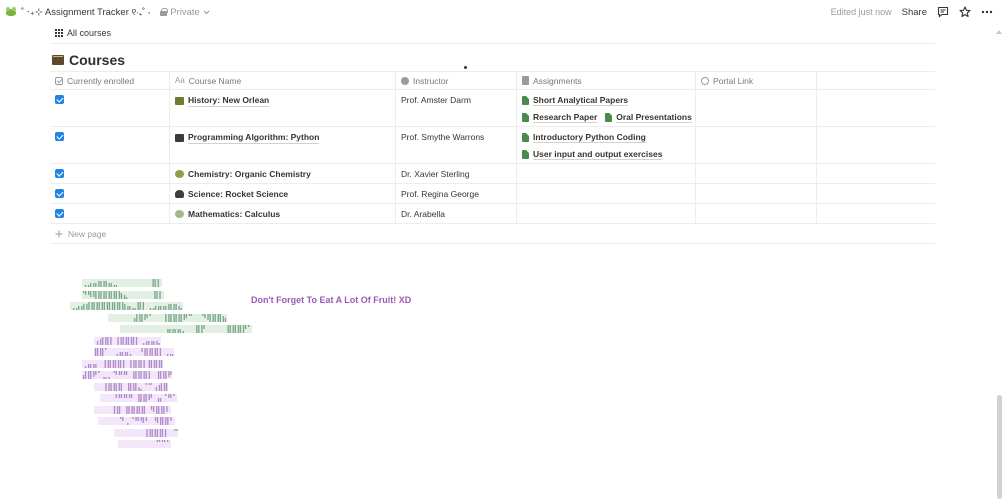 This screenshot has height=503, width=1005. What do you see at coordinates (435, 174) in the screenshot?
I see `instructor: Dr. Xavier Sterling` at bounding box center [435, 174].